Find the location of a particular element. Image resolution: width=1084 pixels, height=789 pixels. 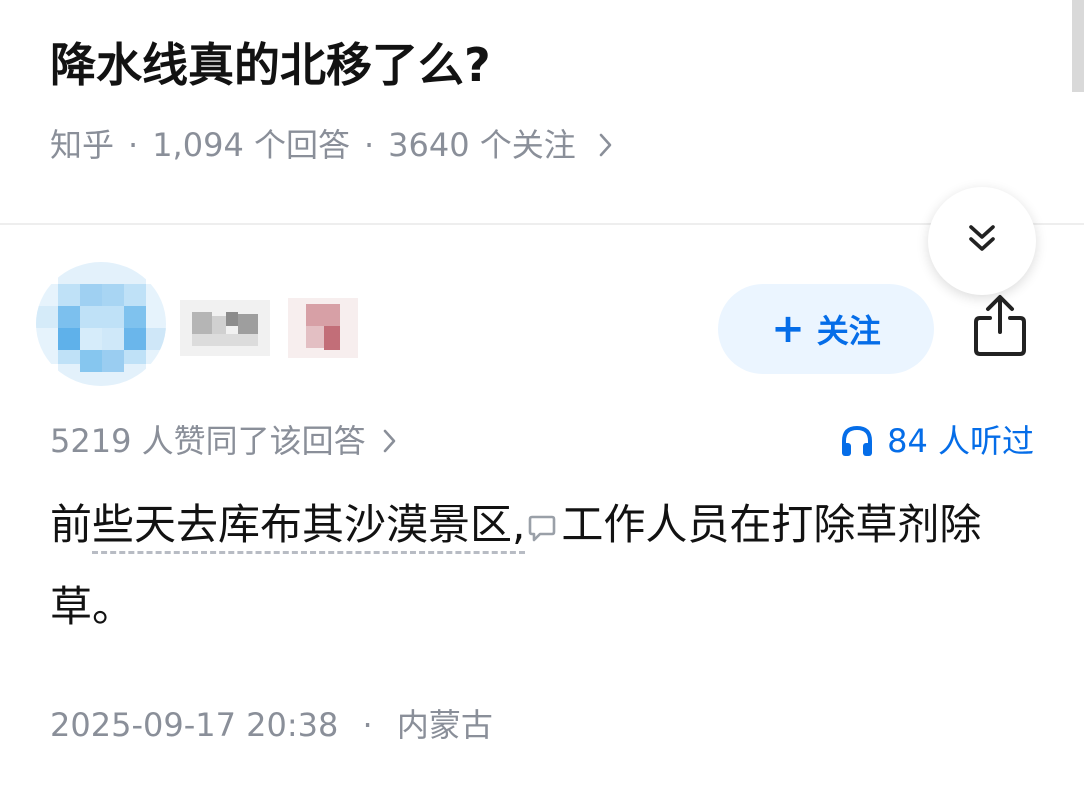

share-icon is located at coordinates (1000, 327).